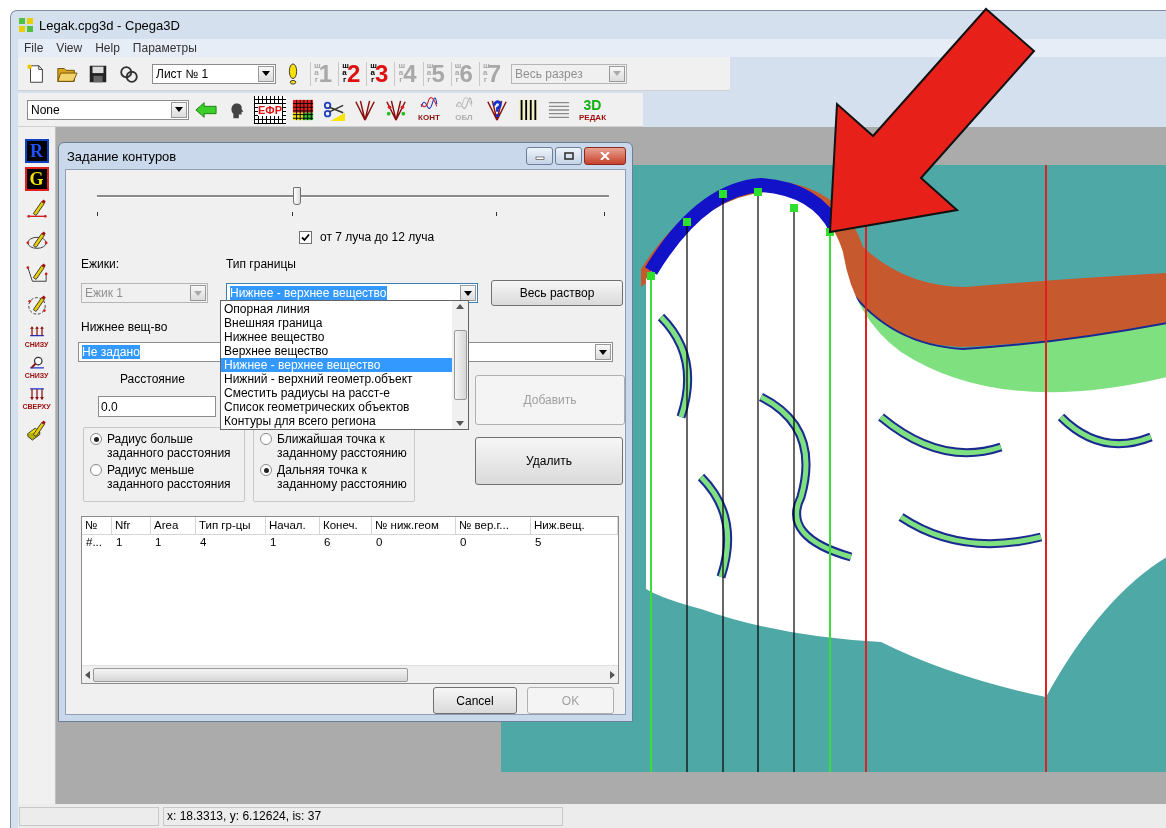  Describe the element at coordinates (169, 446) in the screenshot. I see `option-label: Радиус больше заданного расстояния` at that location.